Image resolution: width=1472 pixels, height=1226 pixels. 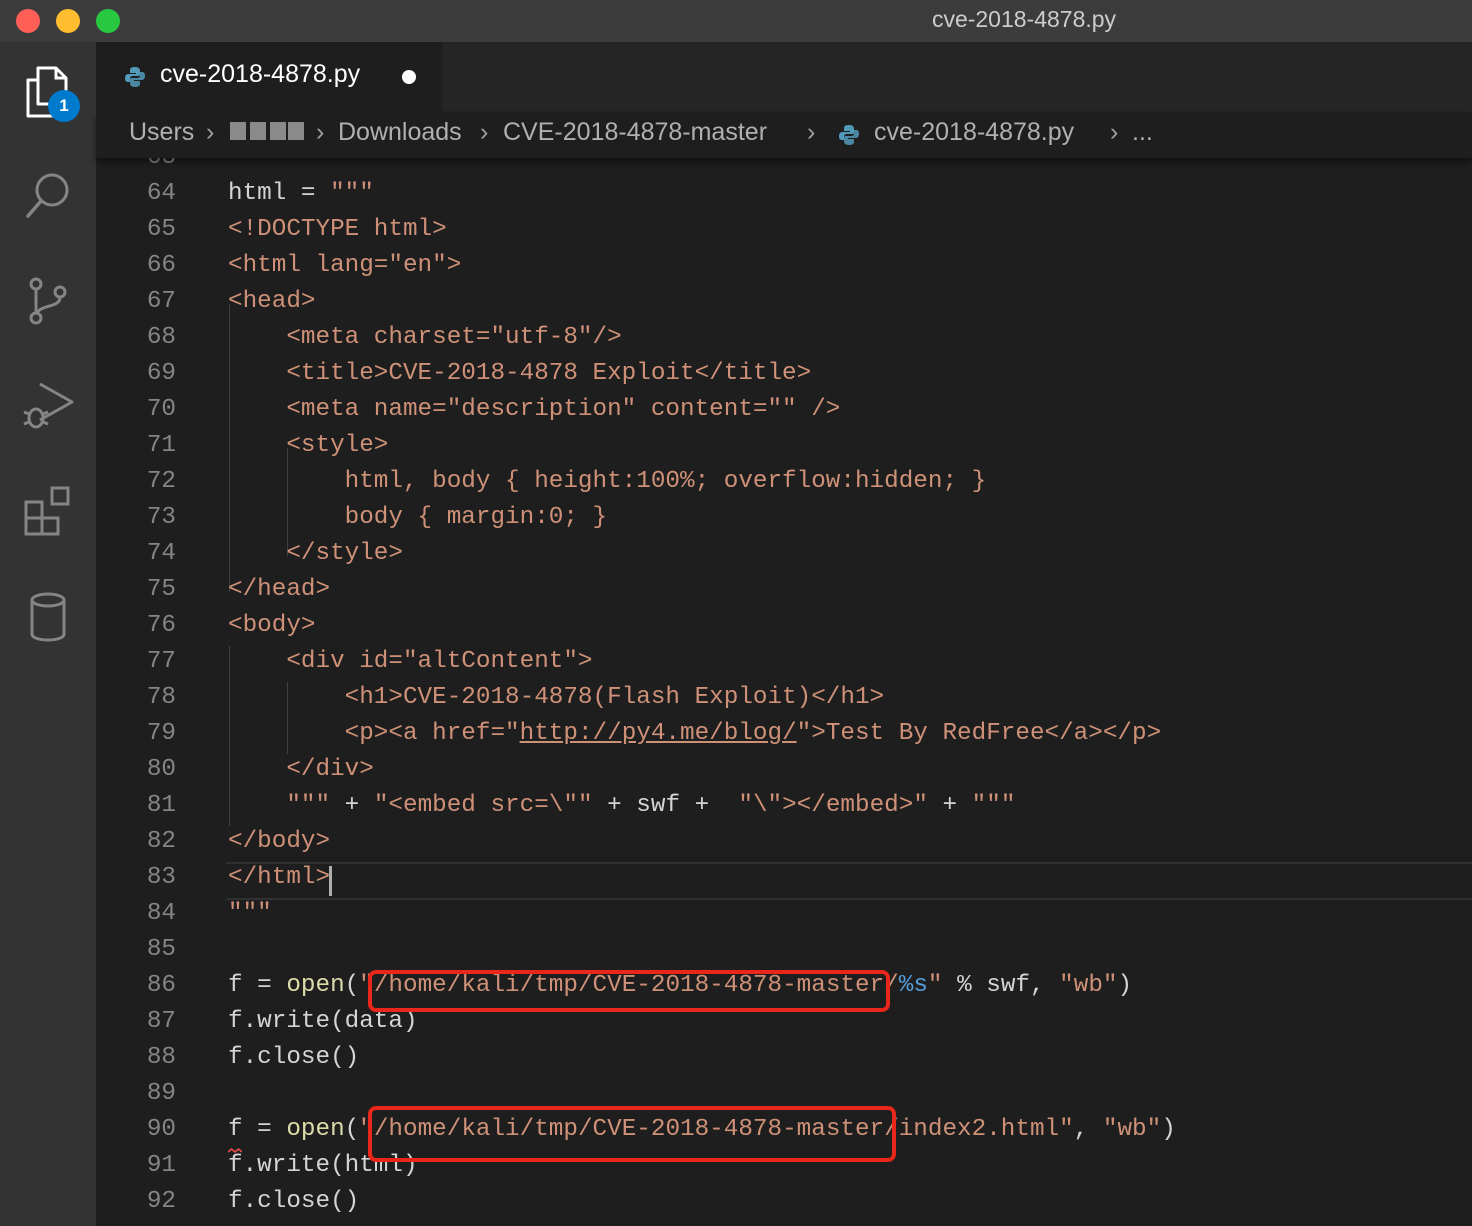 I want to click on line-code: f.close(), so click(x=293, y=1202).